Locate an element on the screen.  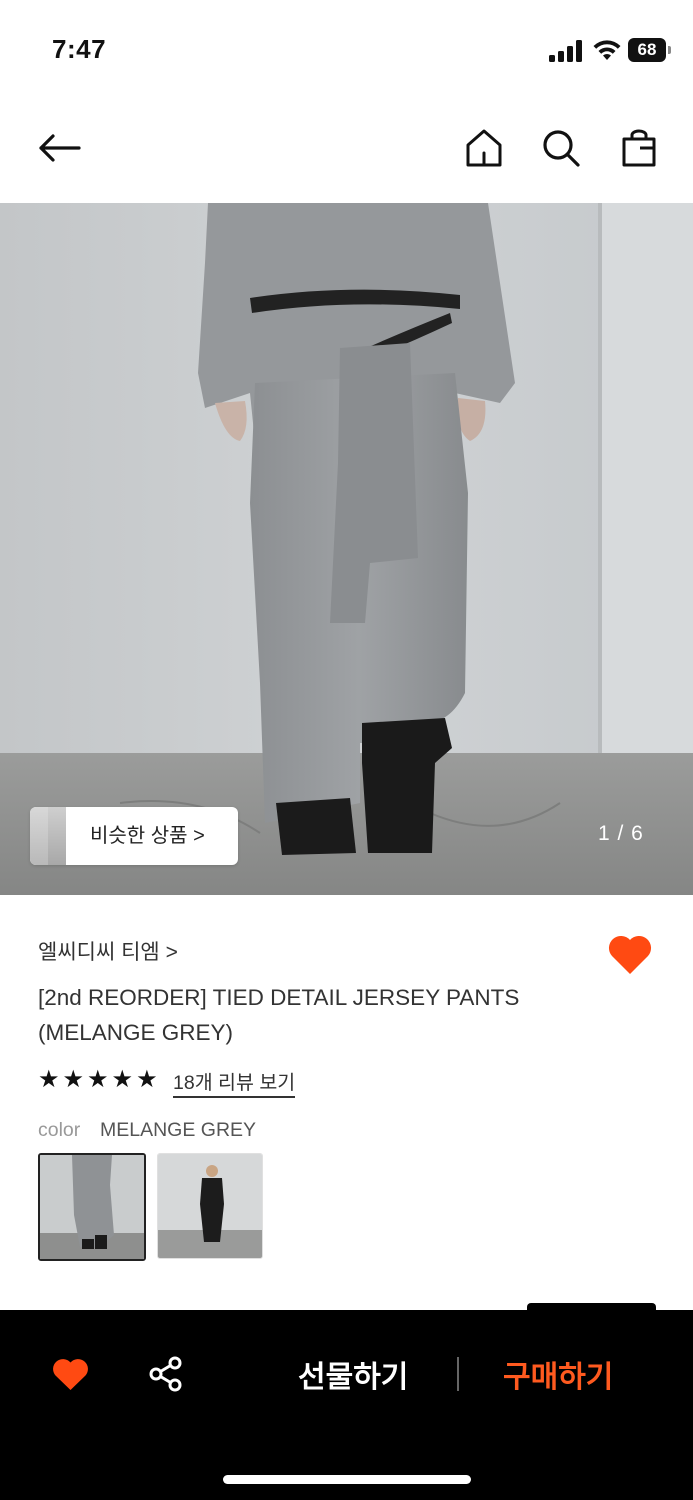
rating-stars: ★ ★ ★ ★ ★ is located at coordinates (98, 1080).